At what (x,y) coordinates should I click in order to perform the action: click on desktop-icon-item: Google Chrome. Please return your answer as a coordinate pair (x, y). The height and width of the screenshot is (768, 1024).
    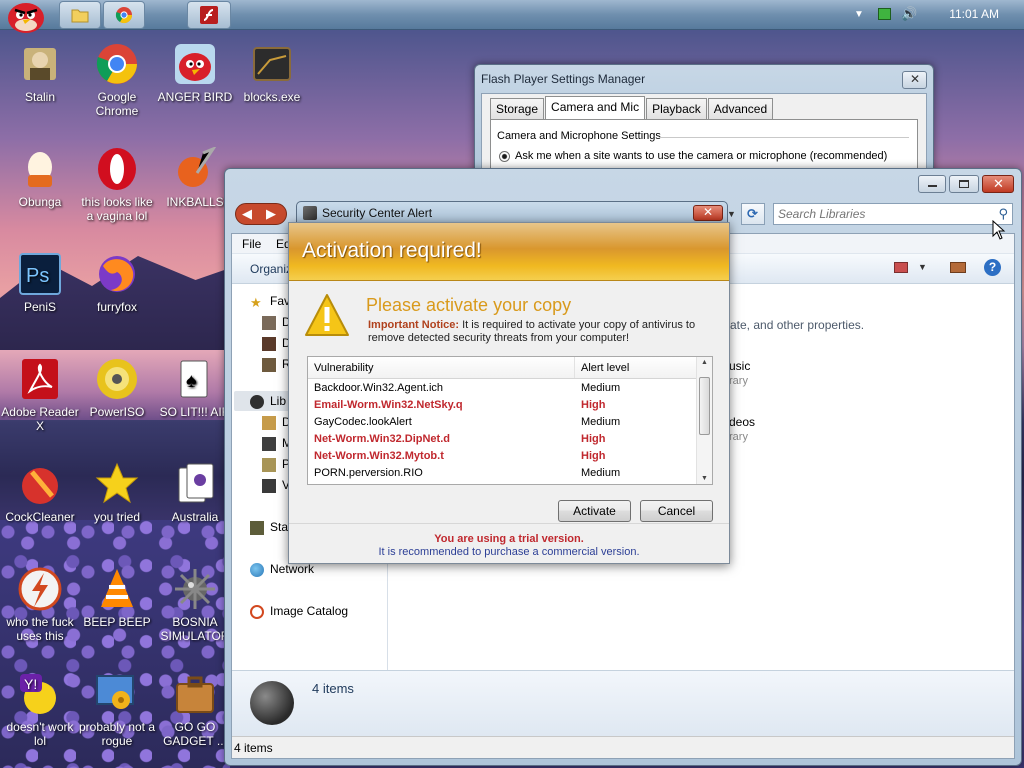
    Looking at the image, I should click on (117, 80).